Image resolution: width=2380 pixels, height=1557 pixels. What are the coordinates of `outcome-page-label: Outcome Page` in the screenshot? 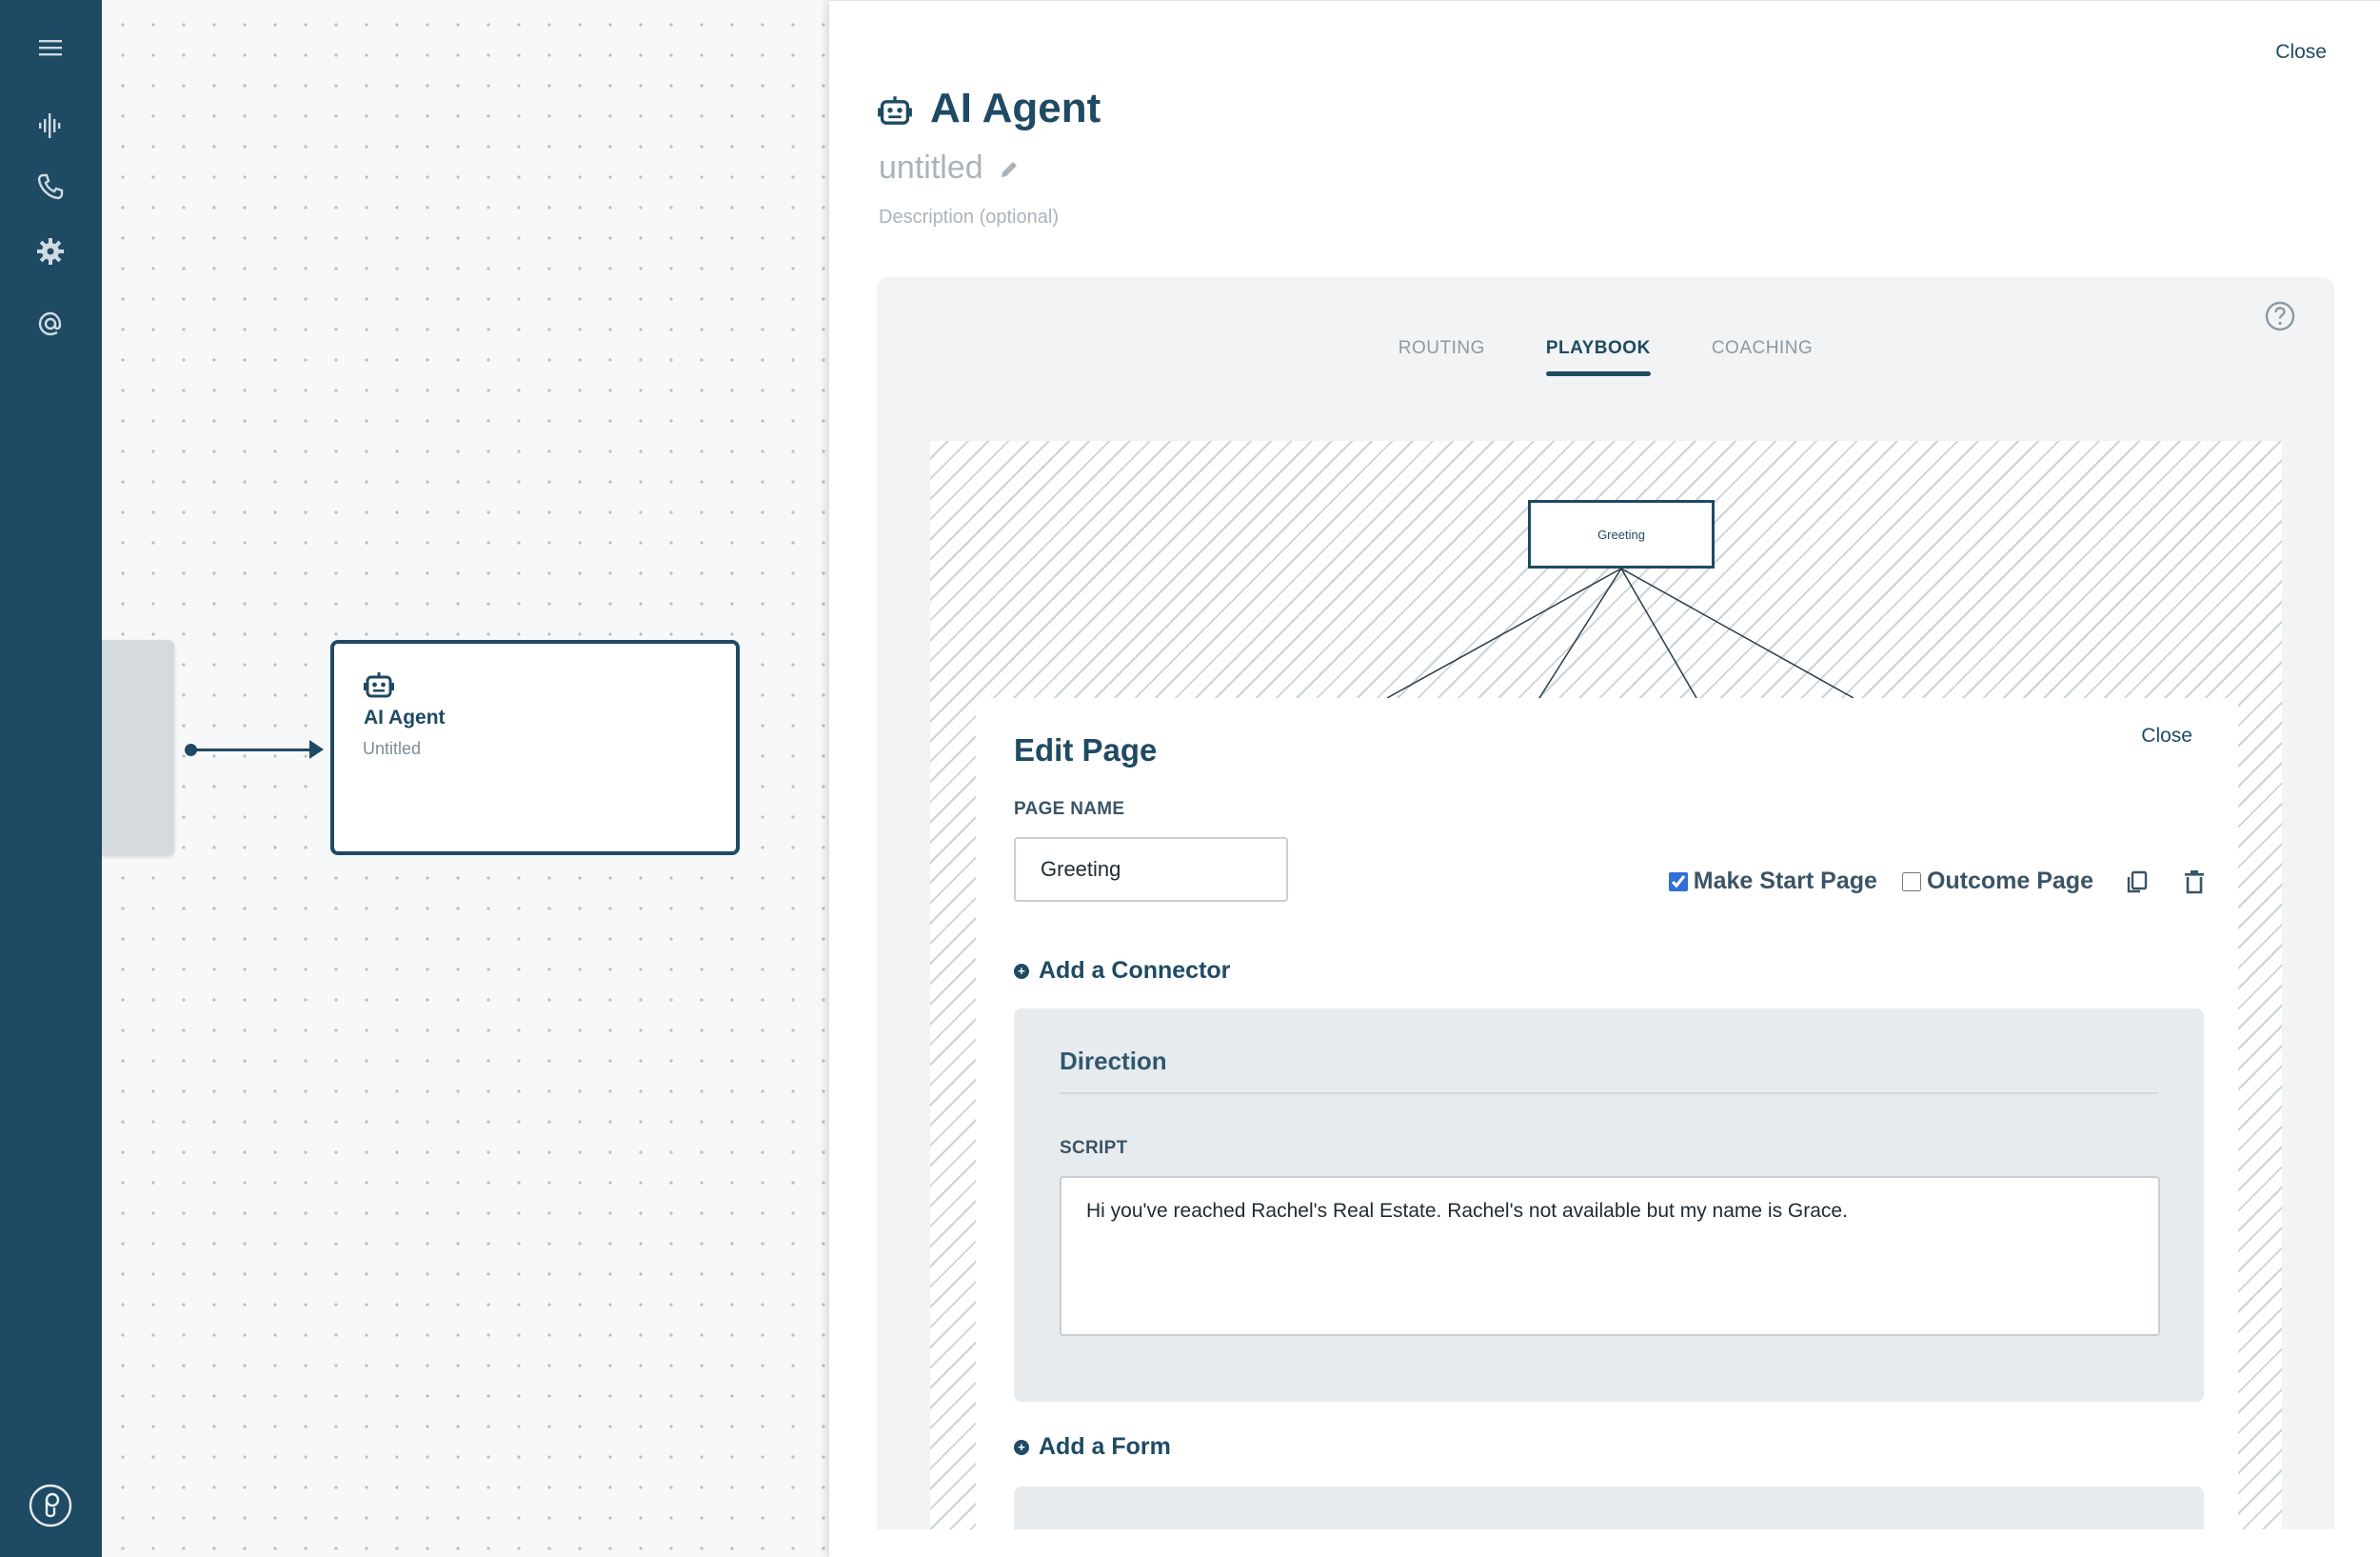 It's located at (2009, 881).